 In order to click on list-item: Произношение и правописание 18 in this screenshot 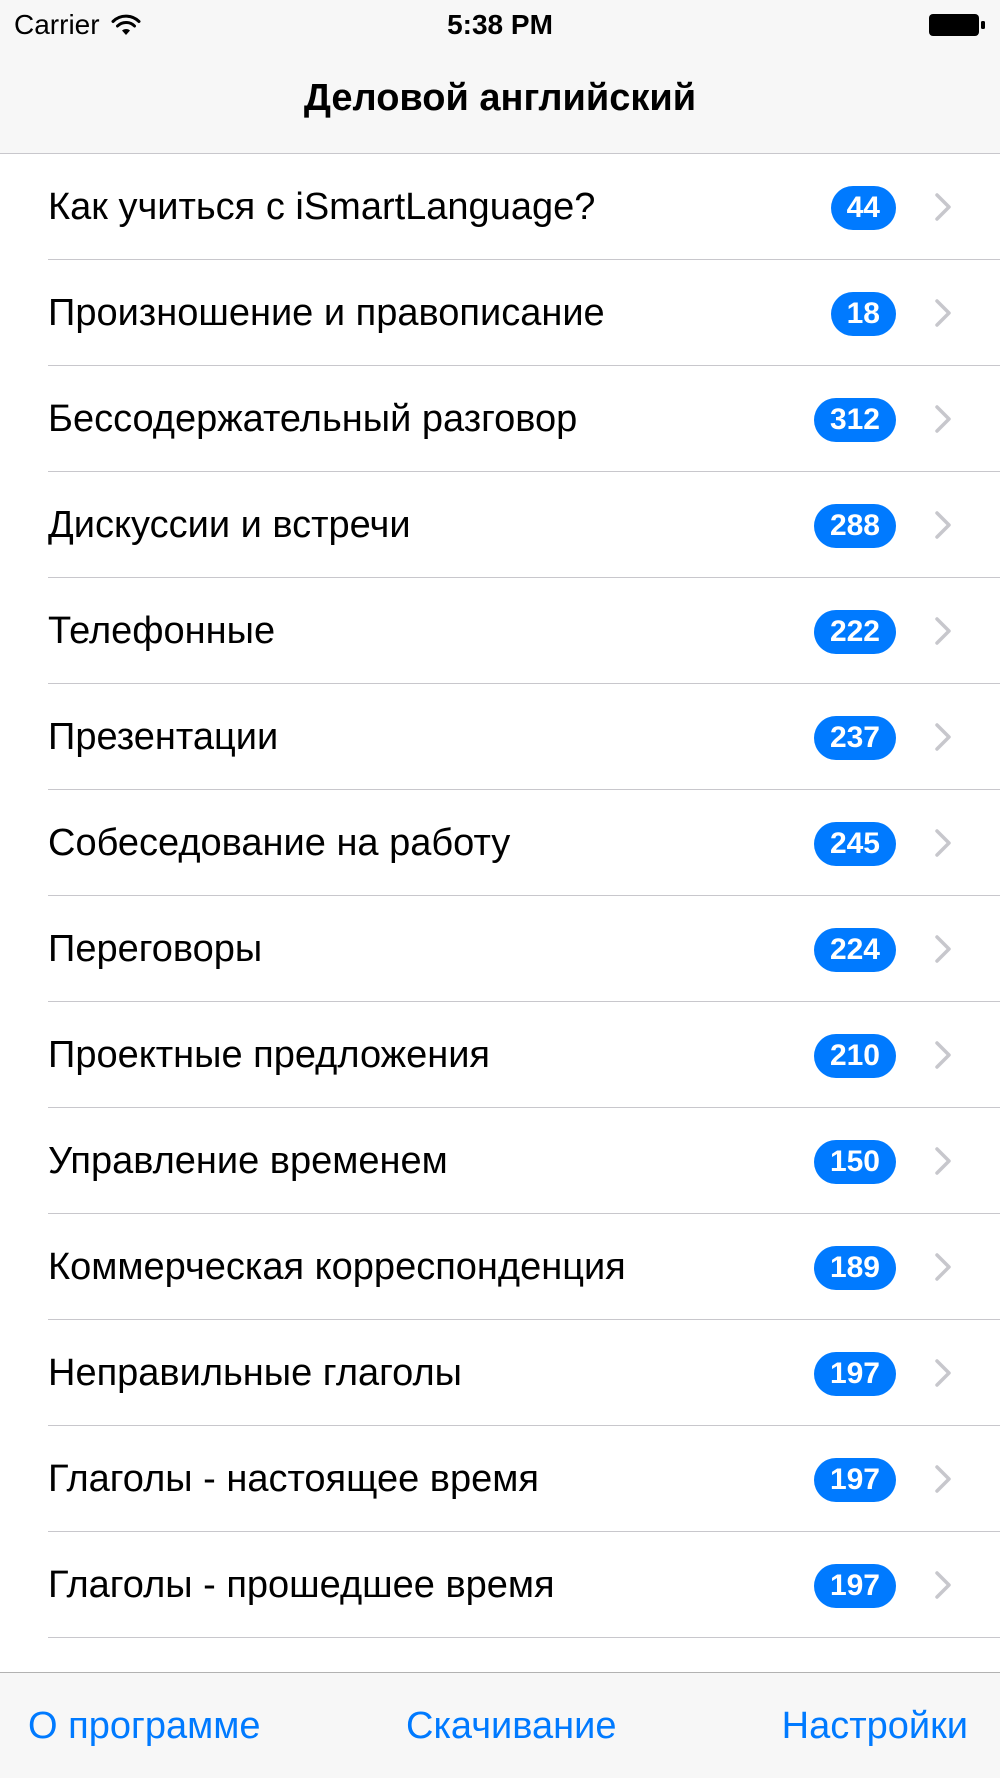, I will do `click(500, 313)`.